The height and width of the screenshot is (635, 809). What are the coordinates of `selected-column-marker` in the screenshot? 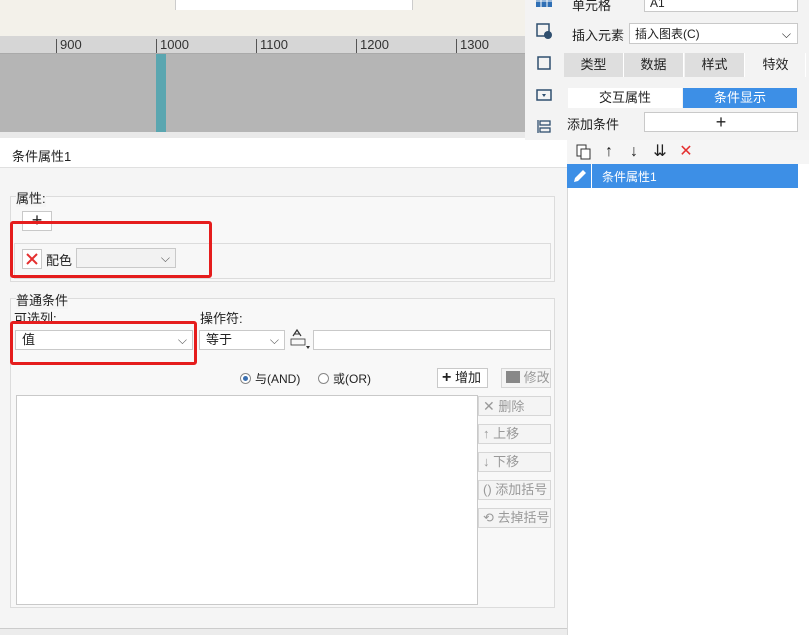 It's located at (161, 93).